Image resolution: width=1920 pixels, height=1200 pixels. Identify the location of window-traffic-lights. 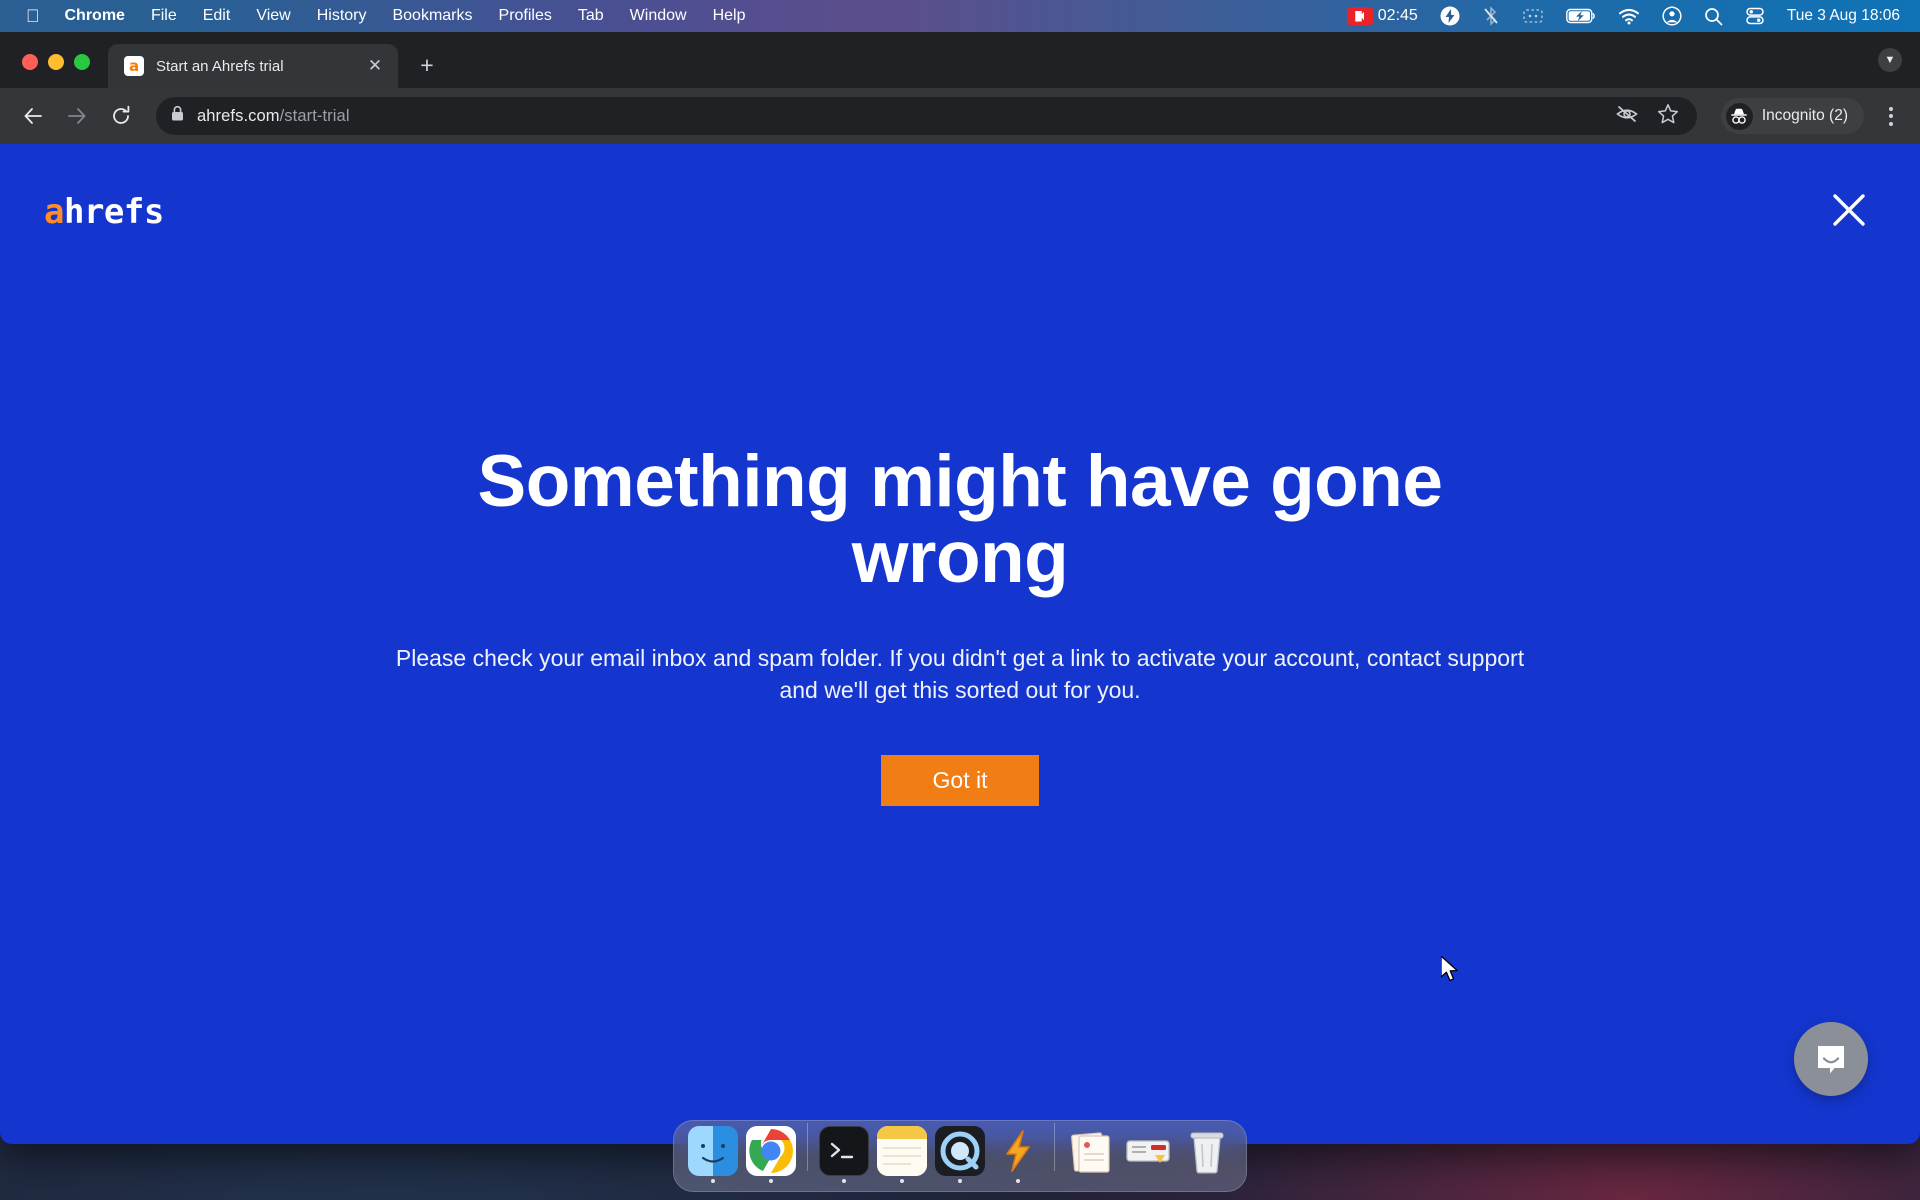
(54, 71).